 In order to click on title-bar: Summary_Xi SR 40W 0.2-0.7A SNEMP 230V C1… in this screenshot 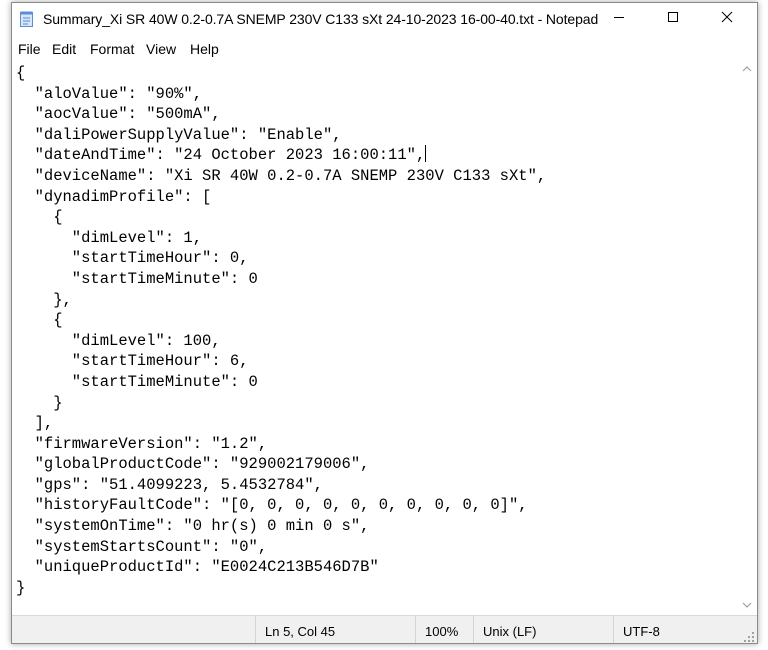, I will do `click(384, 19)`.